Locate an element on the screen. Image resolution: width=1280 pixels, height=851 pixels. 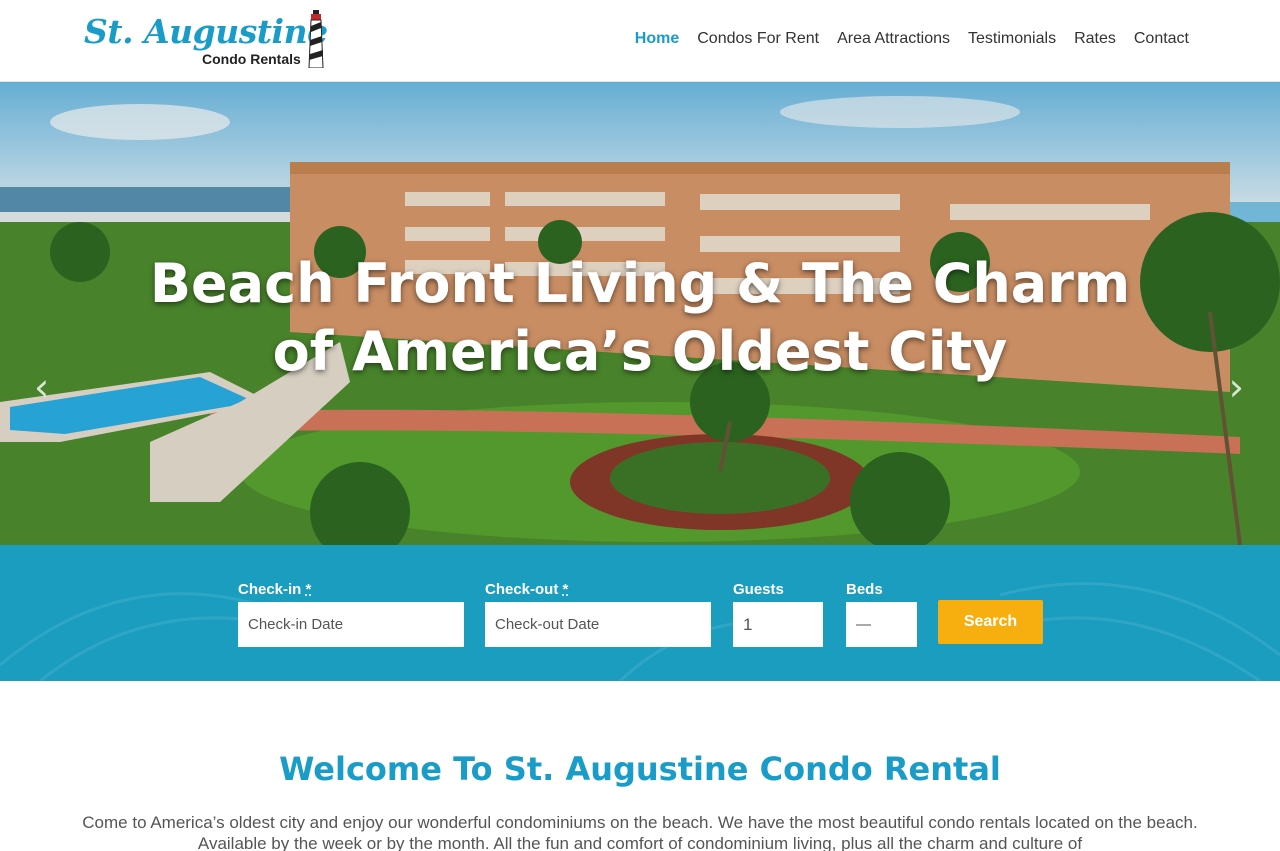
checkout-label: Check-out is located at coordinates (522, 589).